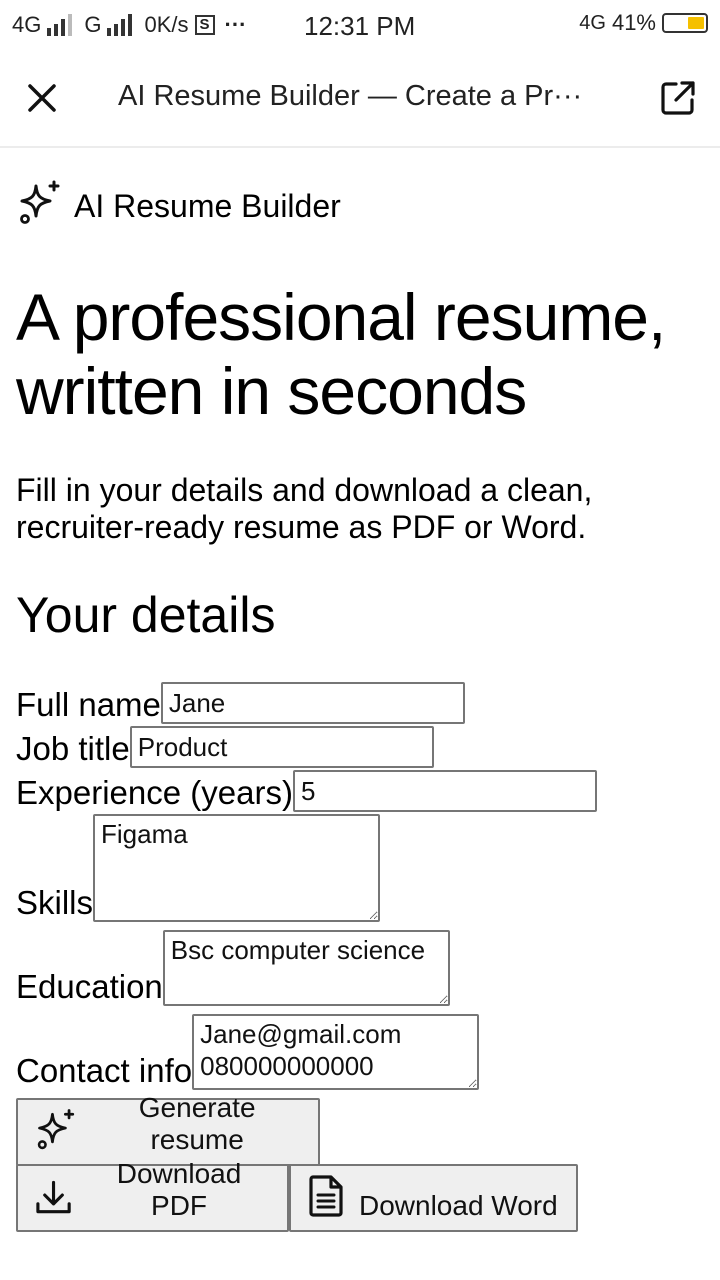 The image size is (720, 1280). What do you see at coordinates (281, 747) in the screenshot?
I see `job-title-input` at bounding box center [281, 747].